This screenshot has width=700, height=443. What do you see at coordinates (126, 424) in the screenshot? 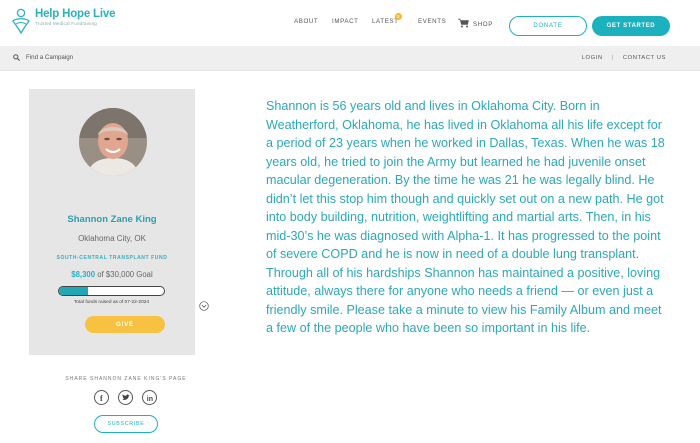
I see `subscribe-button: SUBSCRIBE` at bounding box center [126, 424].